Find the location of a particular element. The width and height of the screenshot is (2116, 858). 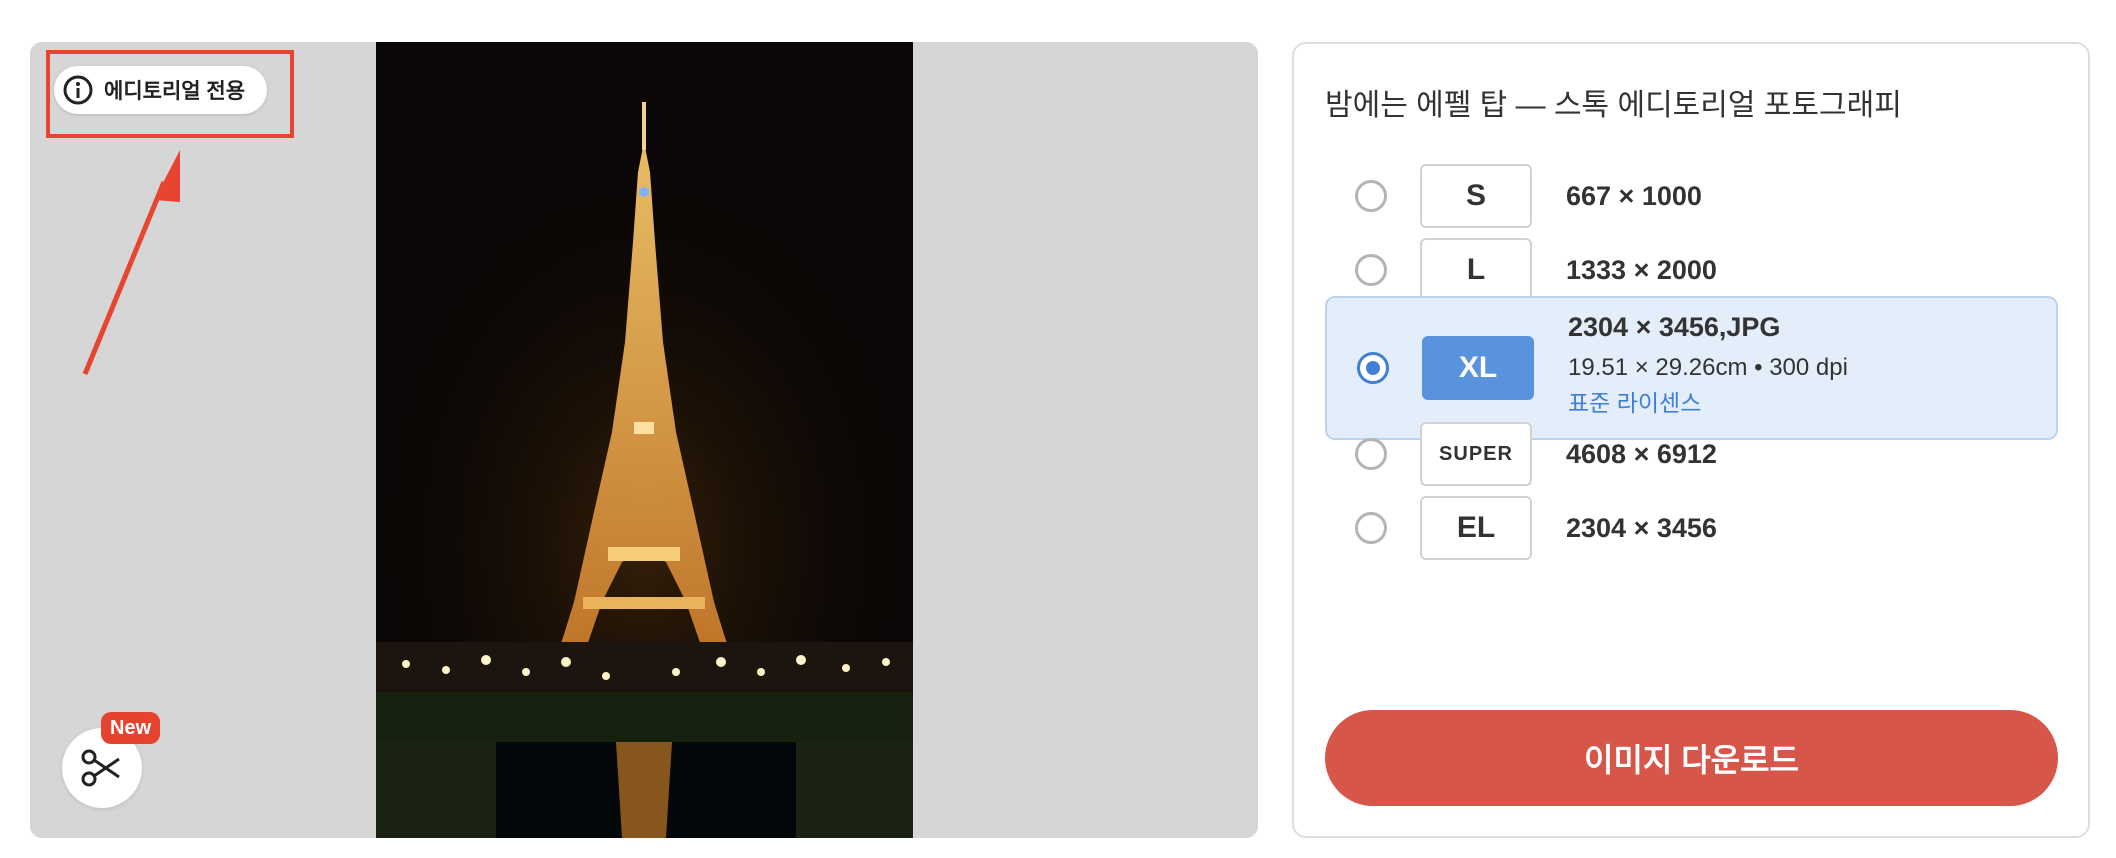

new-badge: New is located at coordinates (131, 728).